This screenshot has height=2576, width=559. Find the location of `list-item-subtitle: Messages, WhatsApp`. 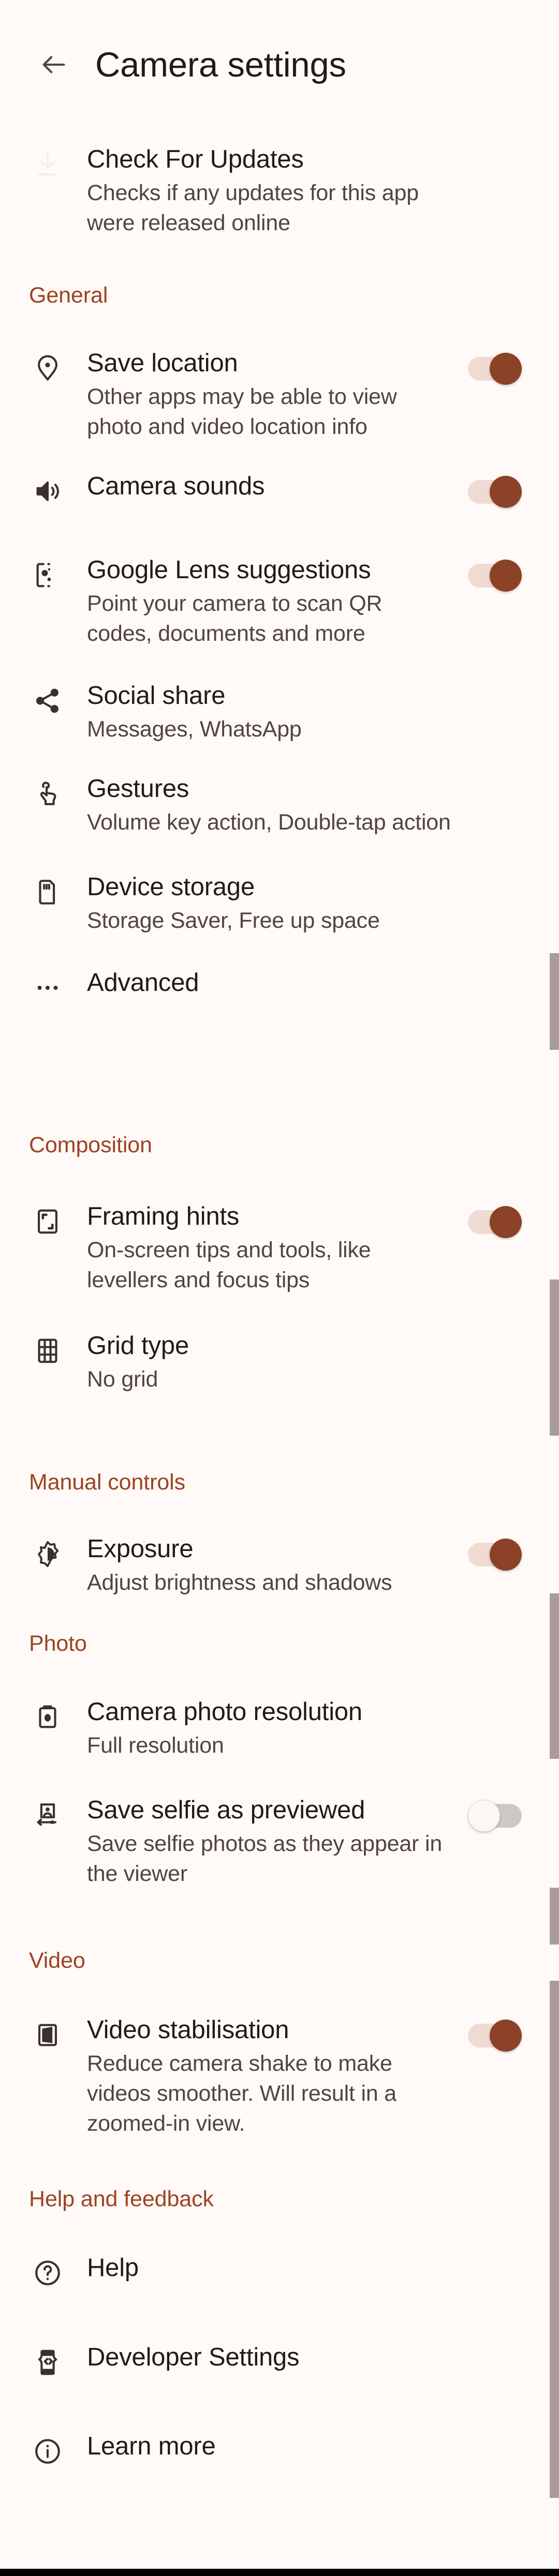

list-item-subtitle: Messages, WhatsApp is located at coordinates (194, 729).